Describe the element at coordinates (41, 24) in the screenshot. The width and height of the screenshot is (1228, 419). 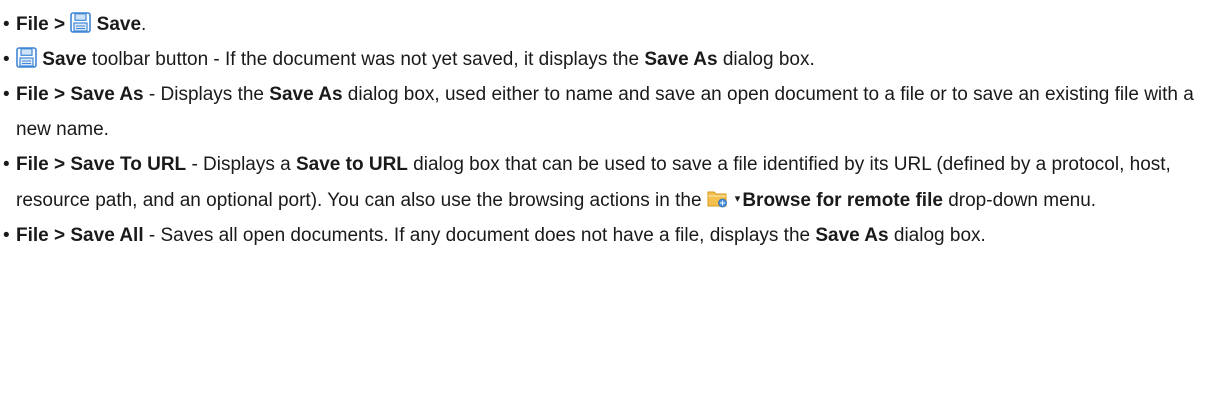
I see `menu-path: File >` at that location.